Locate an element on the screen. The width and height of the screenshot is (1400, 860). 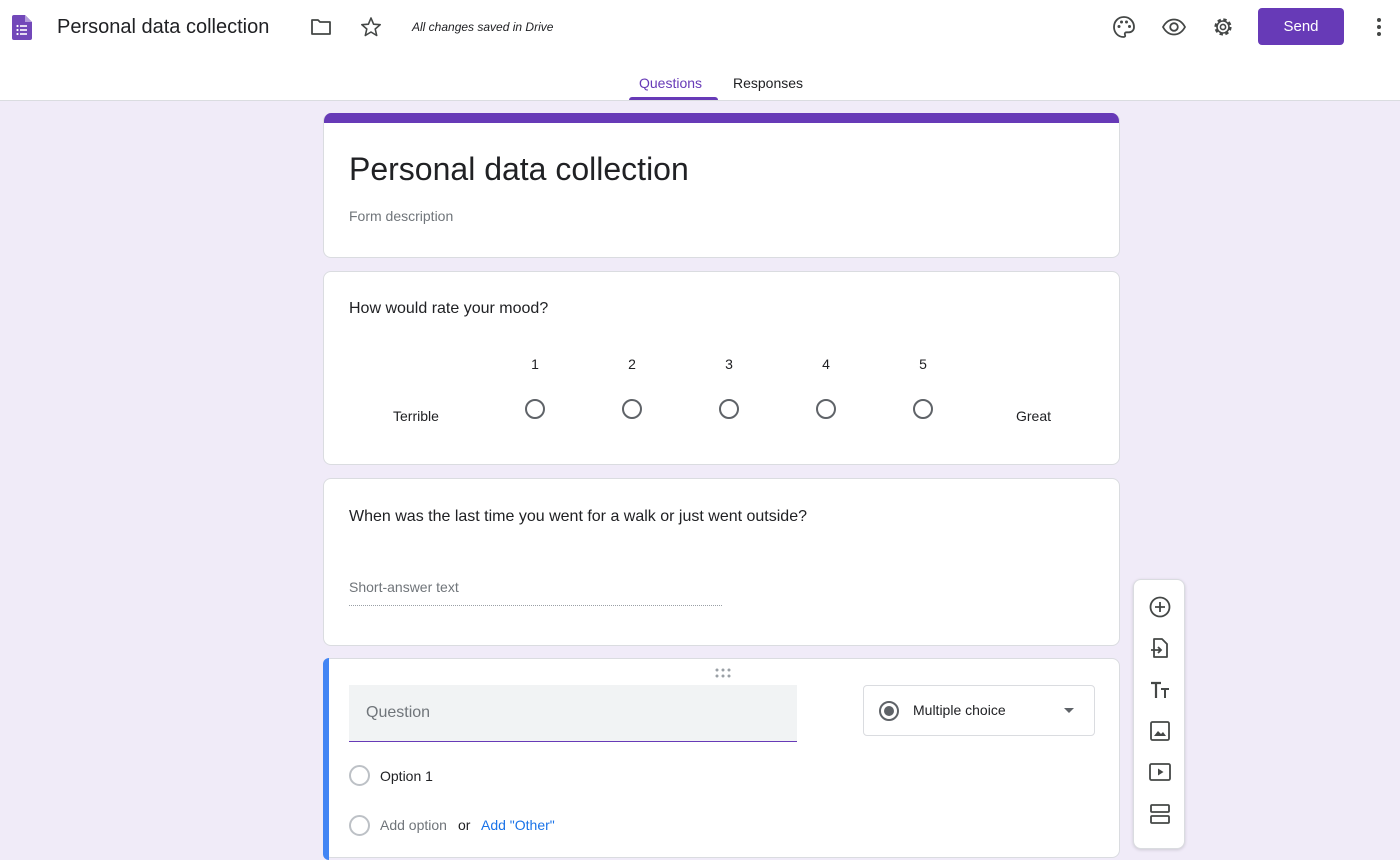
scale-low-label: Terrible is located at coordinates (416, 416).